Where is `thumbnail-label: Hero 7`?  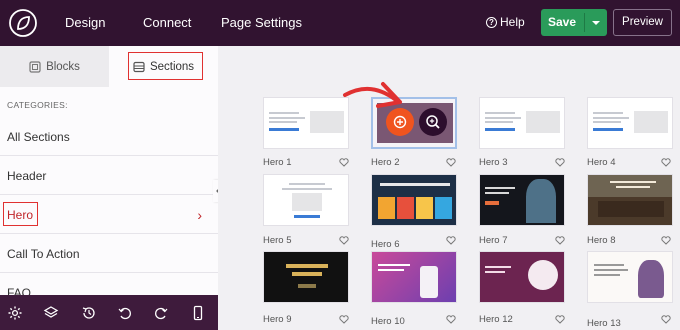 thumbnail-label: Hero 7 is located at coordinates (493, 240).